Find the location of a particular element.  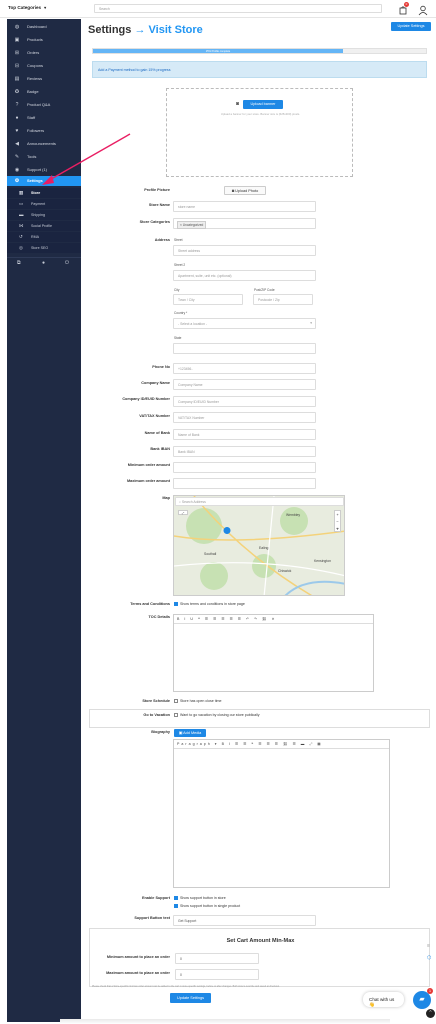

terms-checkbox-label: Show terms and conditions in store page is located at coordinates (212, 604).